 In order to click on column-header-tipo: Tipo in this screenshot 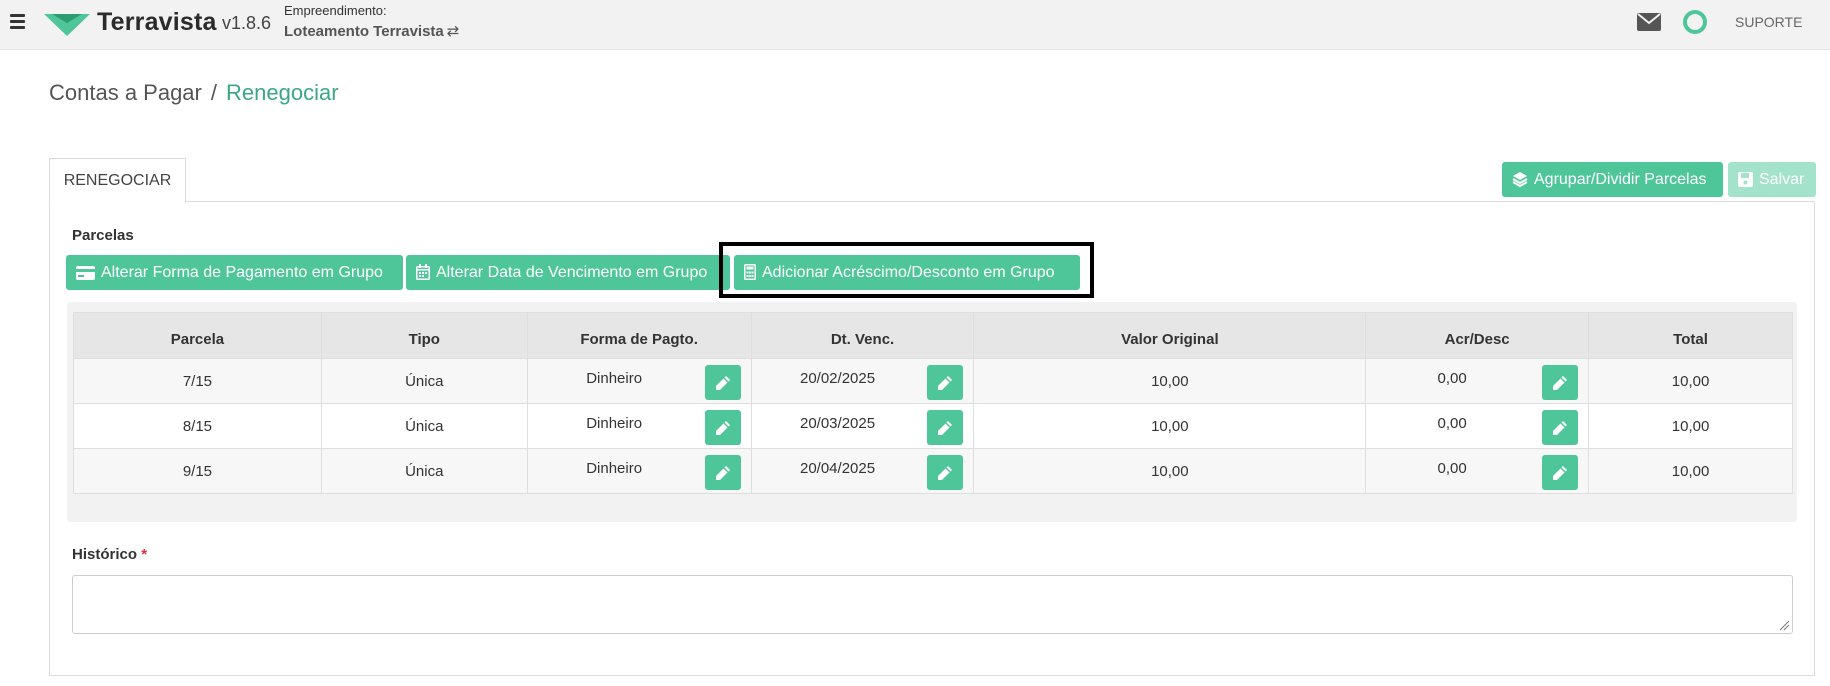, I will do `click(424, 335)`.